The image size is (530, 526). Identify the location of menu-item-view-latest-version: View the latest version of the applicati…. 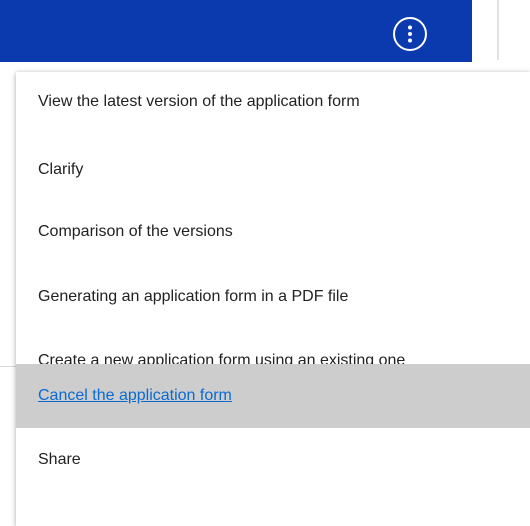
(273, 102).